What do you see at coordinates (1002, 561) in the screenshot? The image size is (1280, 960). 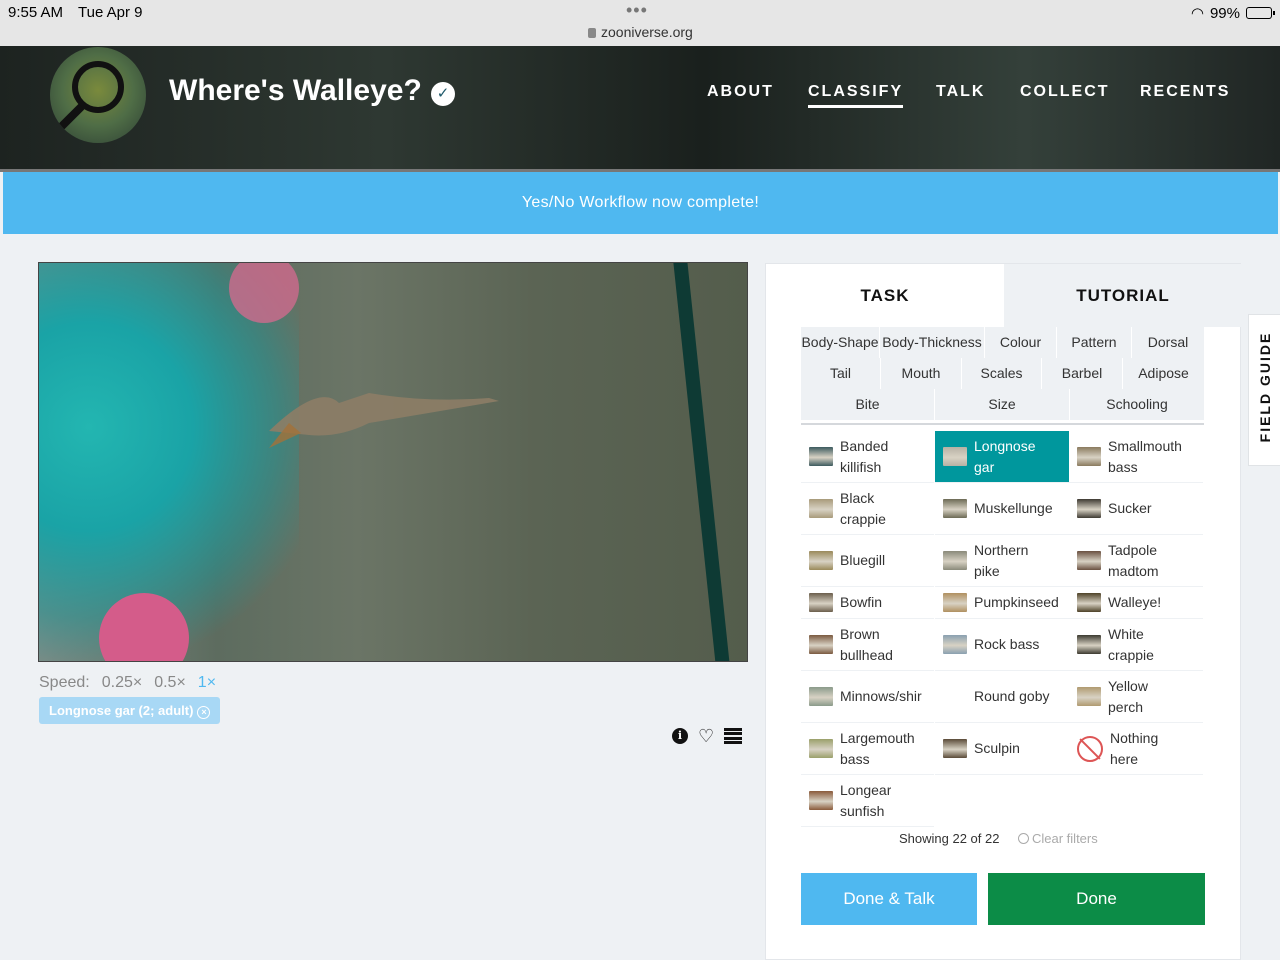 I see `species-option: Northern pike` at bounding box center [1002, 561].